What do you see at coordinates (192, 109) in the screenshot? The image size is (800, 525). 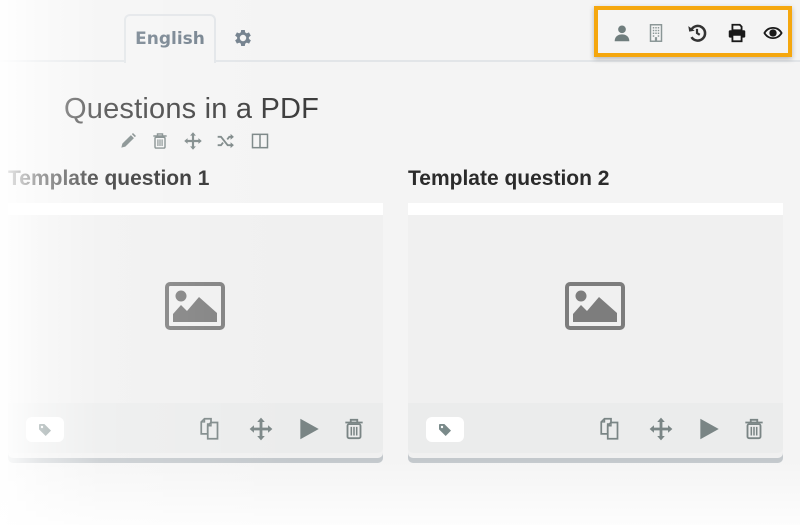 I see `questionnaire-title: Questions in a PDF` at bounding box center [192, 109].